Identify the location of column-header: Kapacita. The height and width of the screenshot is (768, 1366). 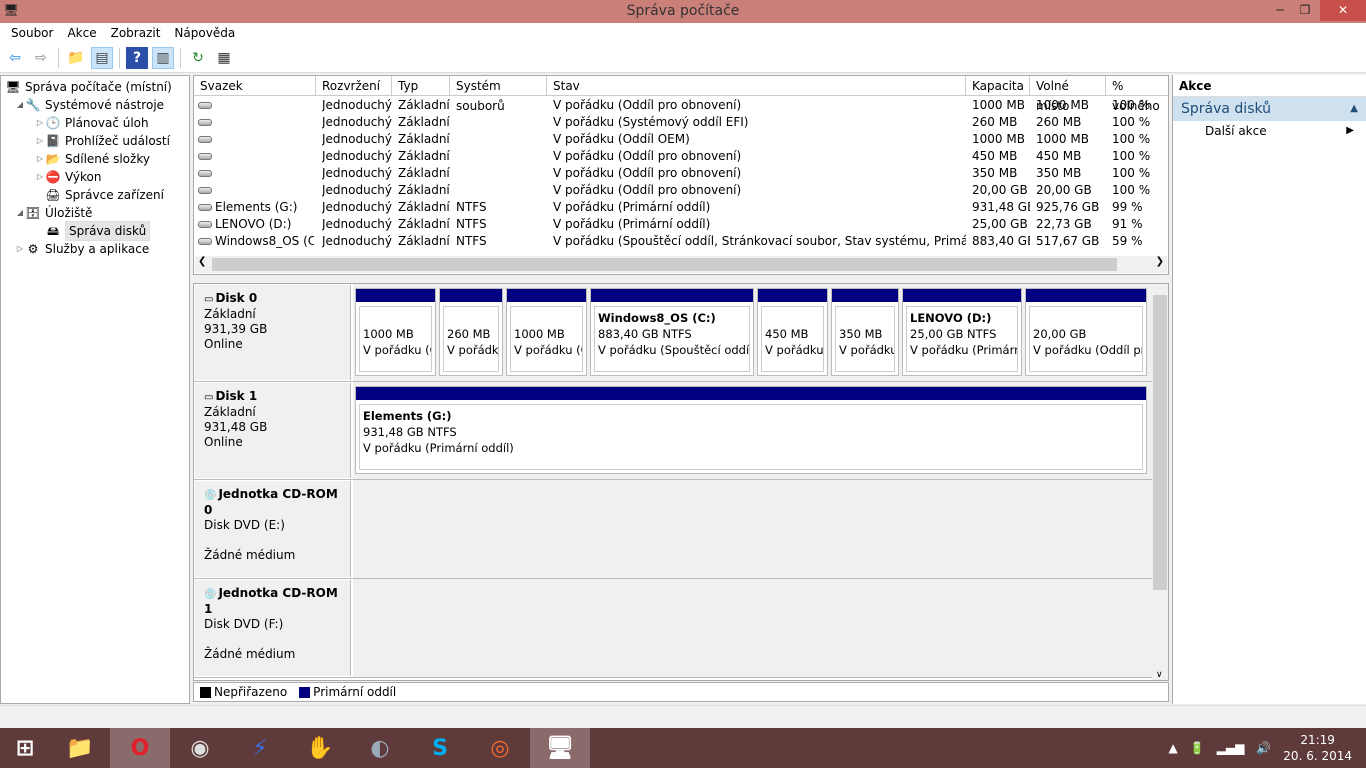
(998, 86).